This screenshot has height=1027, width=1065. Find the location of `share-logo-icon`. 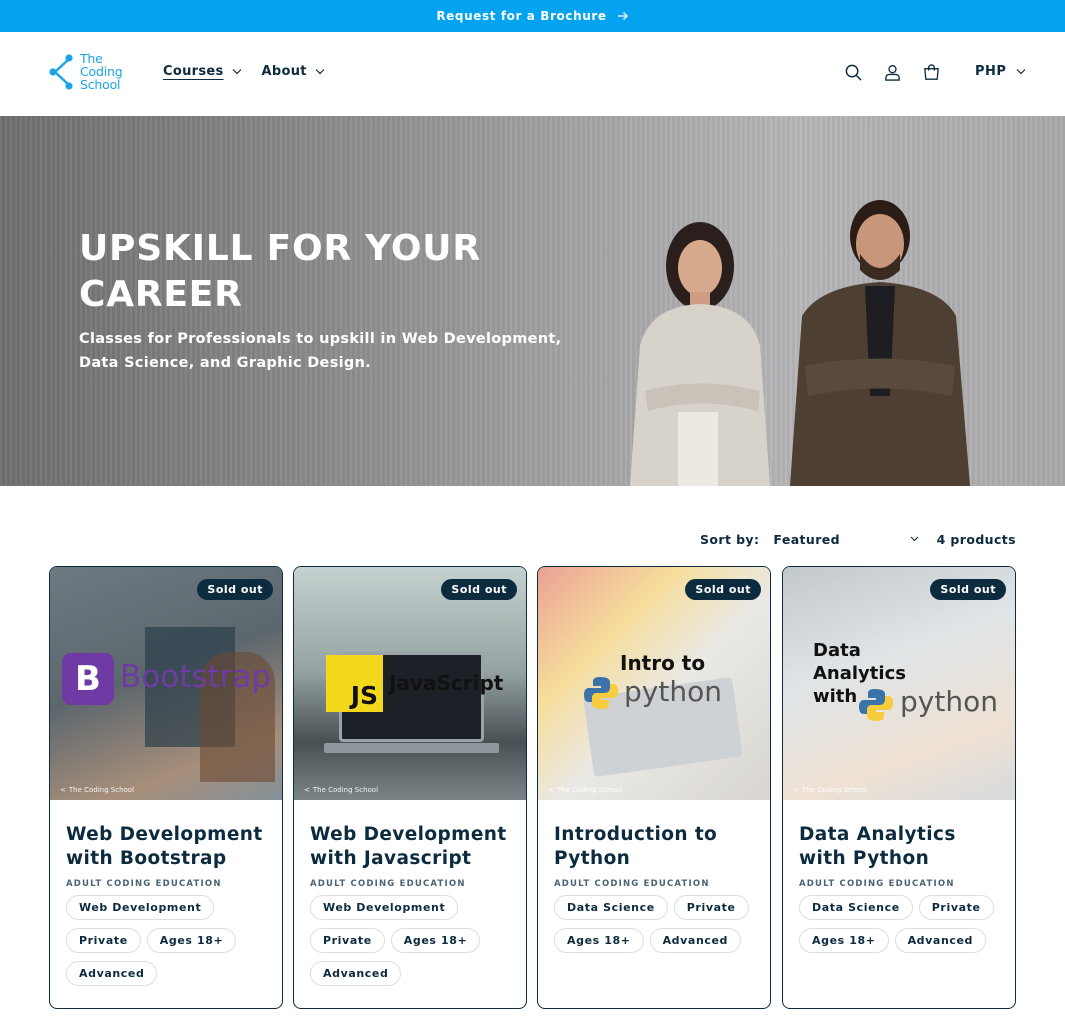

share-logo-icon is located at coordinates (61, 71).